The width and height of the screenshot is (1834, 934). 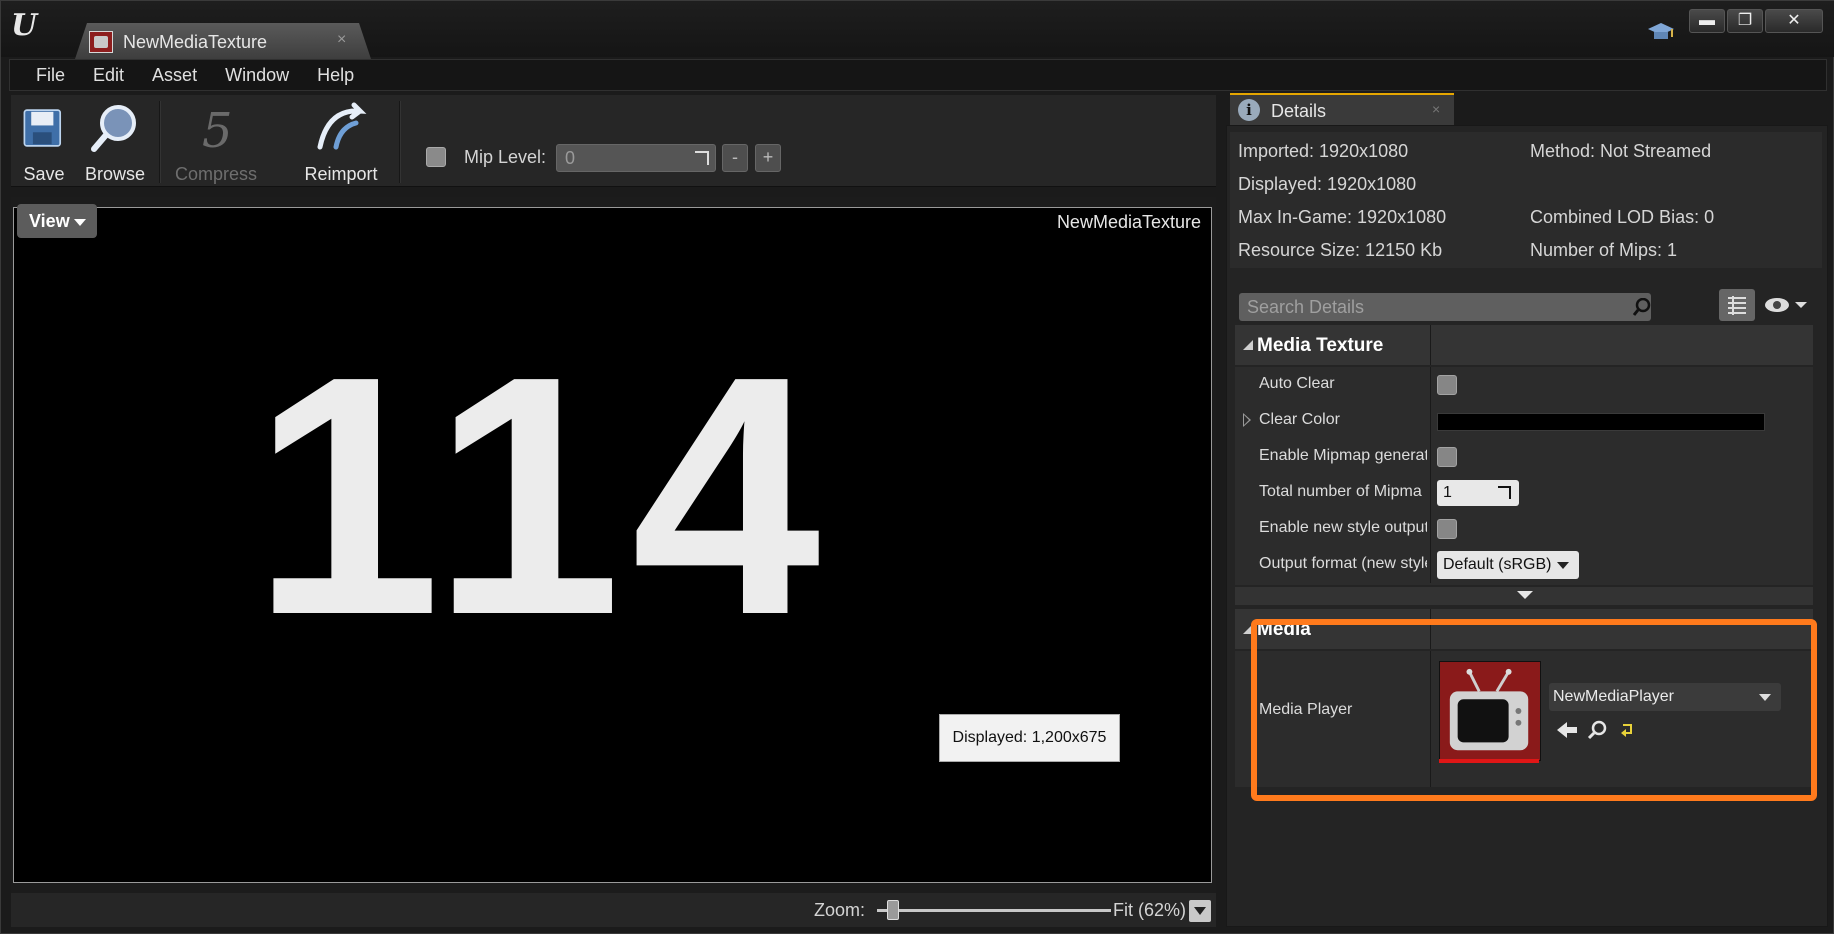 I want to click on save-button: Save, so click(x=44, y=143).